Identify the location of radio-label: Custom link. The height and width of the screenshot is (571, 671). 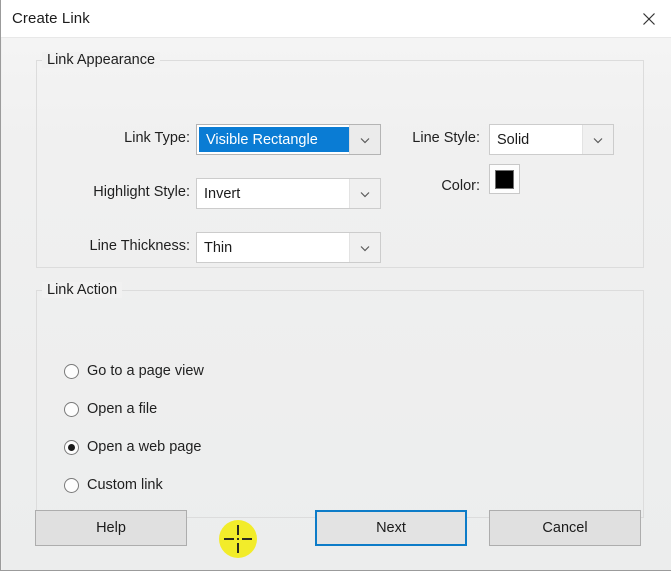
(125, 485).